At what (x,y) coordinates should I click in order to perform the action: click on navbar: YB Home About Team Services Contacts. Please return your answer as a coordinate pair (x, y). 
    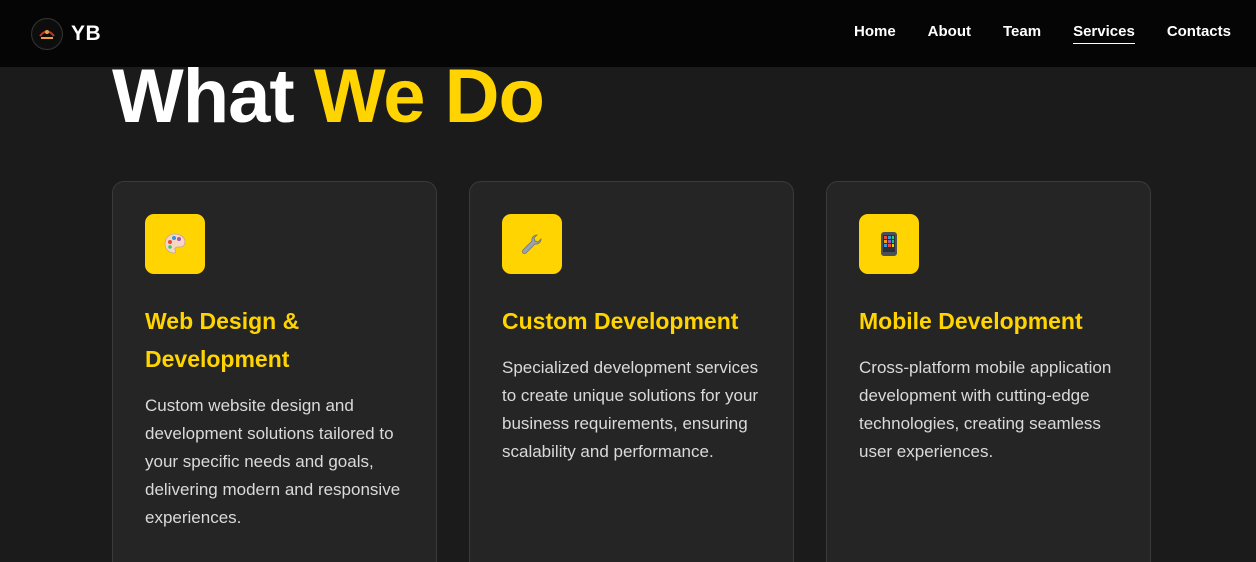
    Looking at the image, I should click on (628, 33).